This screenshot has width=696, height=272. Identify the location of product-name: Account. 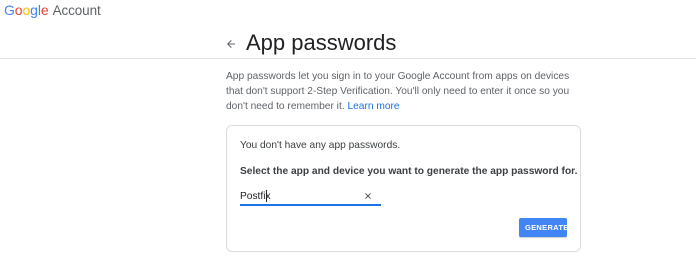
(76, 10).